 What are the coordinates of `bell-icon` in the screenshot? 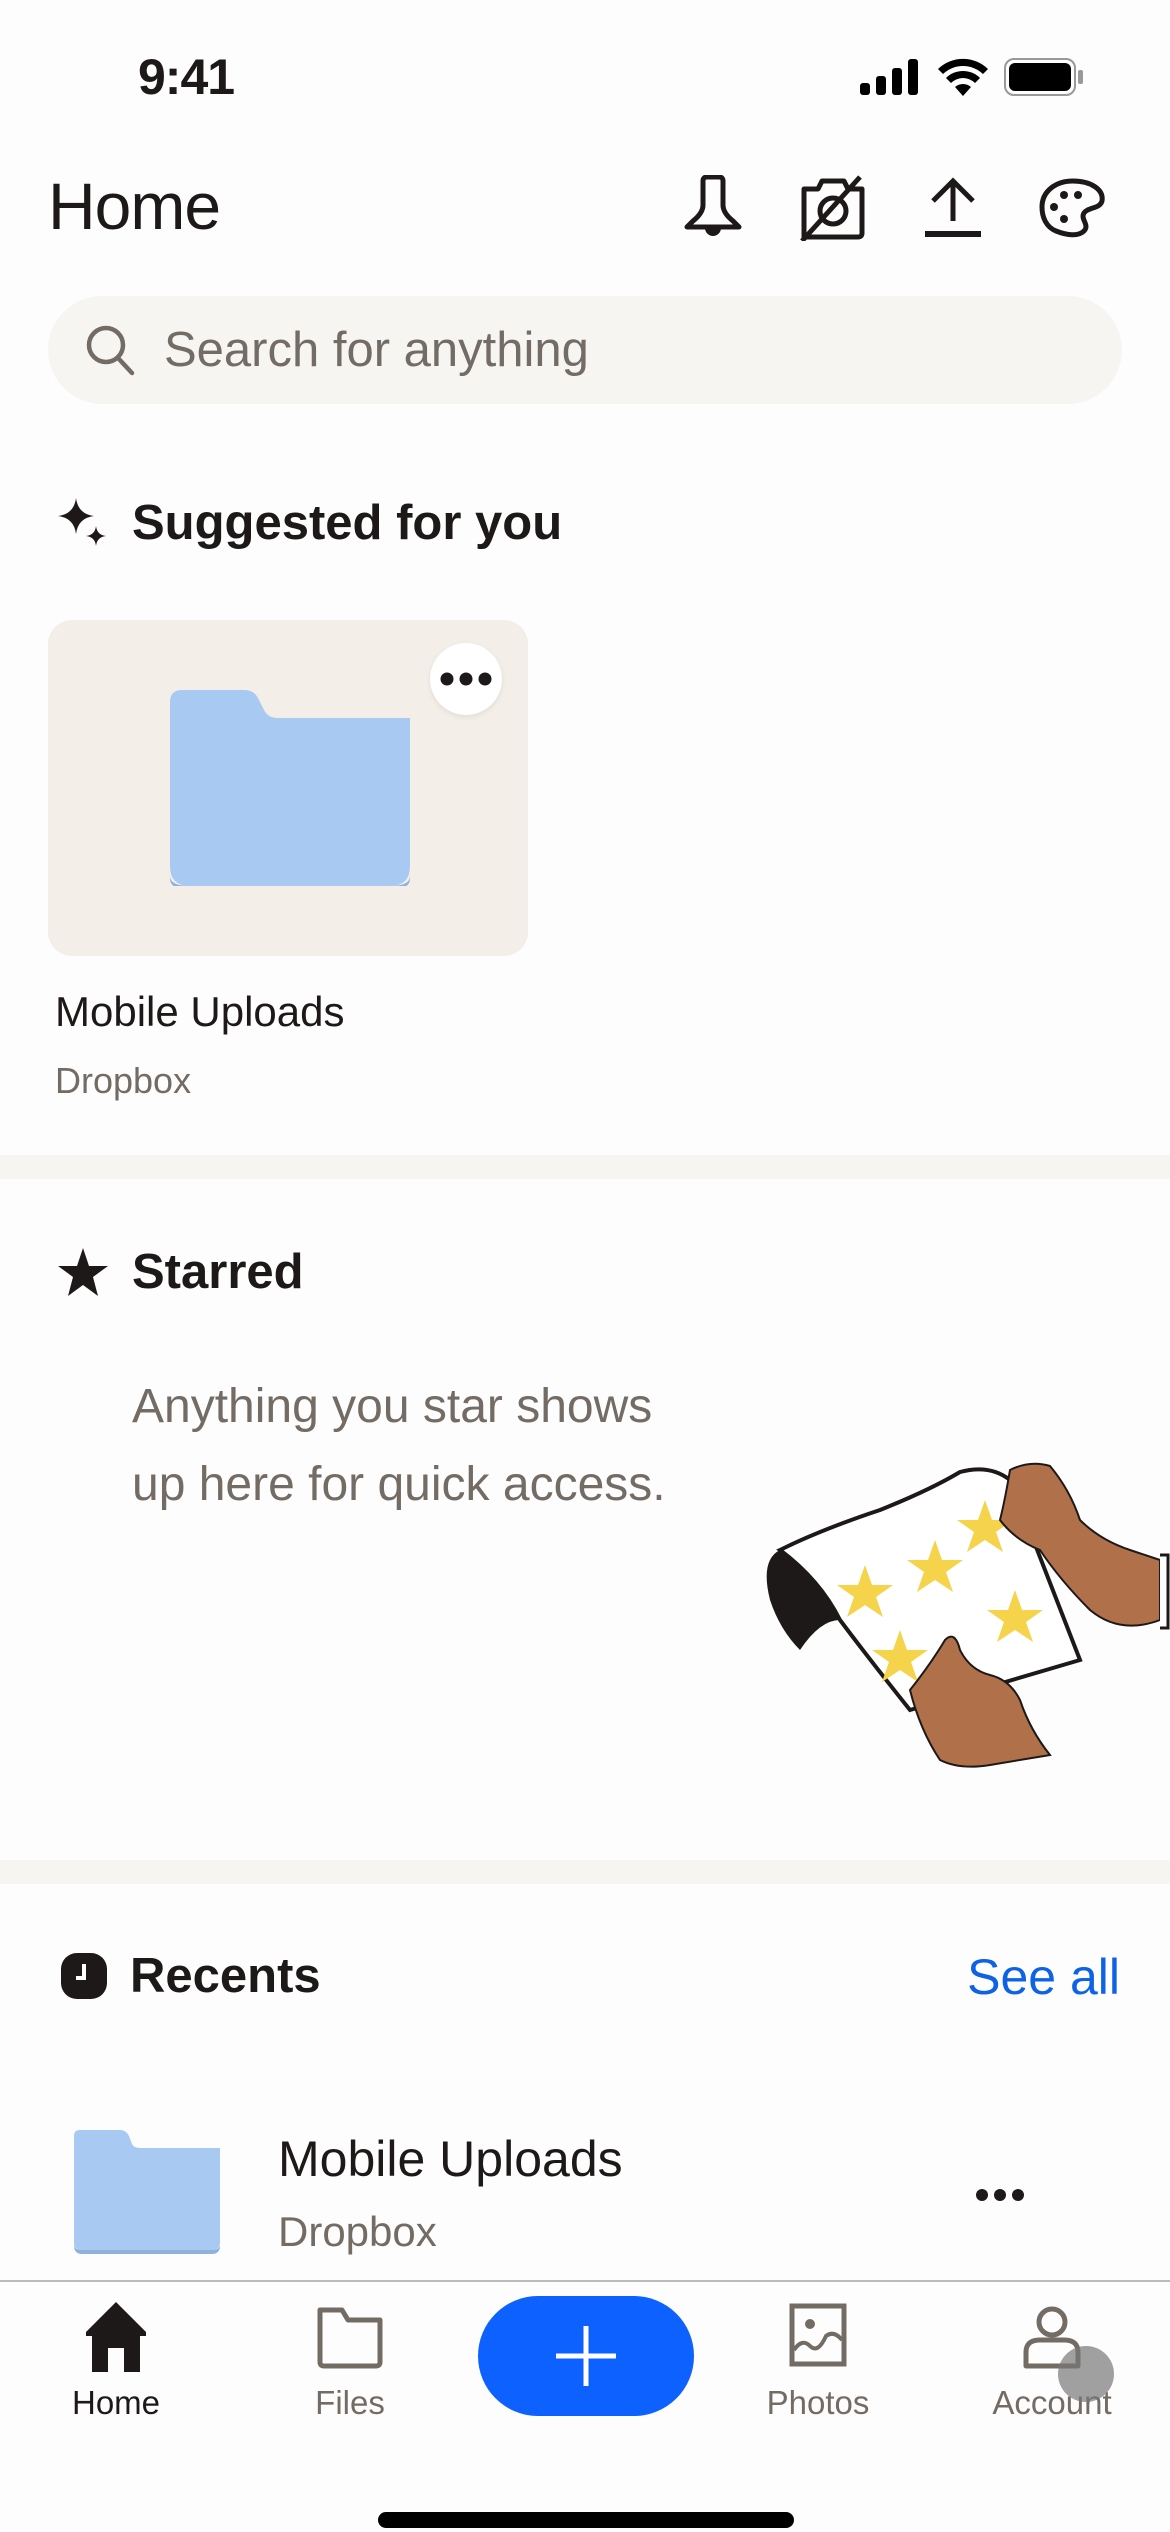 It's located at (713, 205).